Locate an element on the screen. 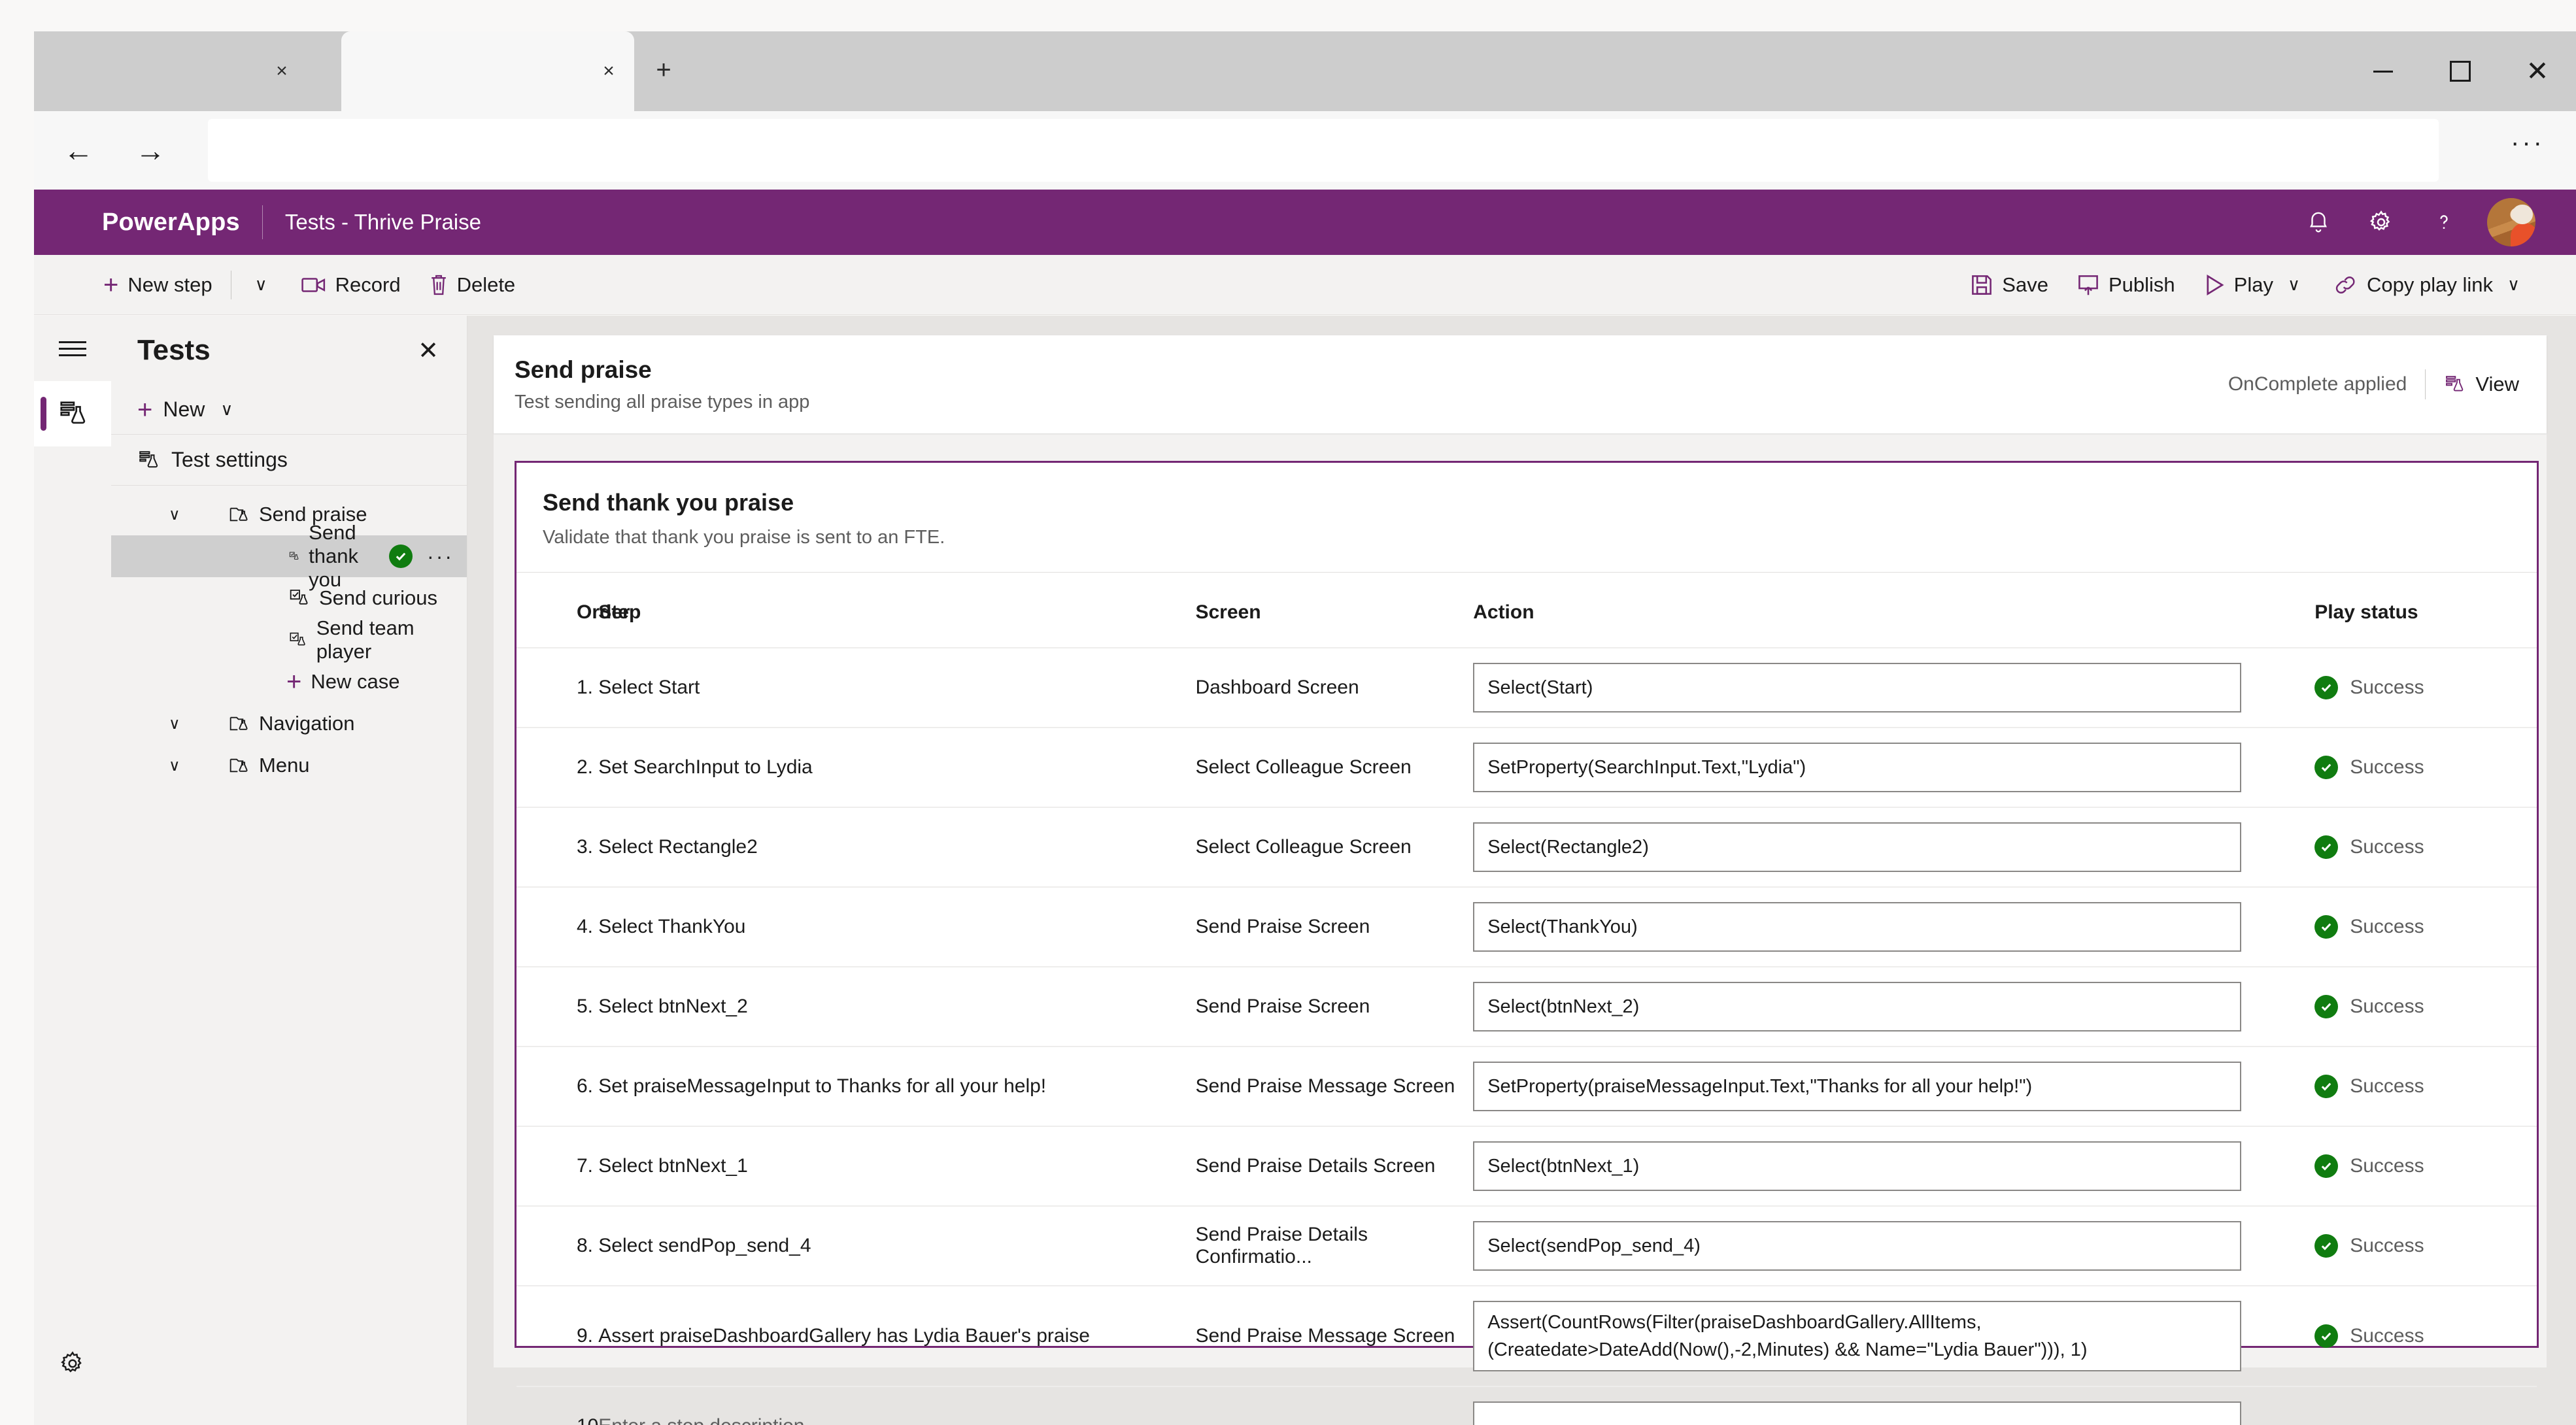  sidebar-item-navigation: ∨ Navigation is located at coordinates (289, 724).